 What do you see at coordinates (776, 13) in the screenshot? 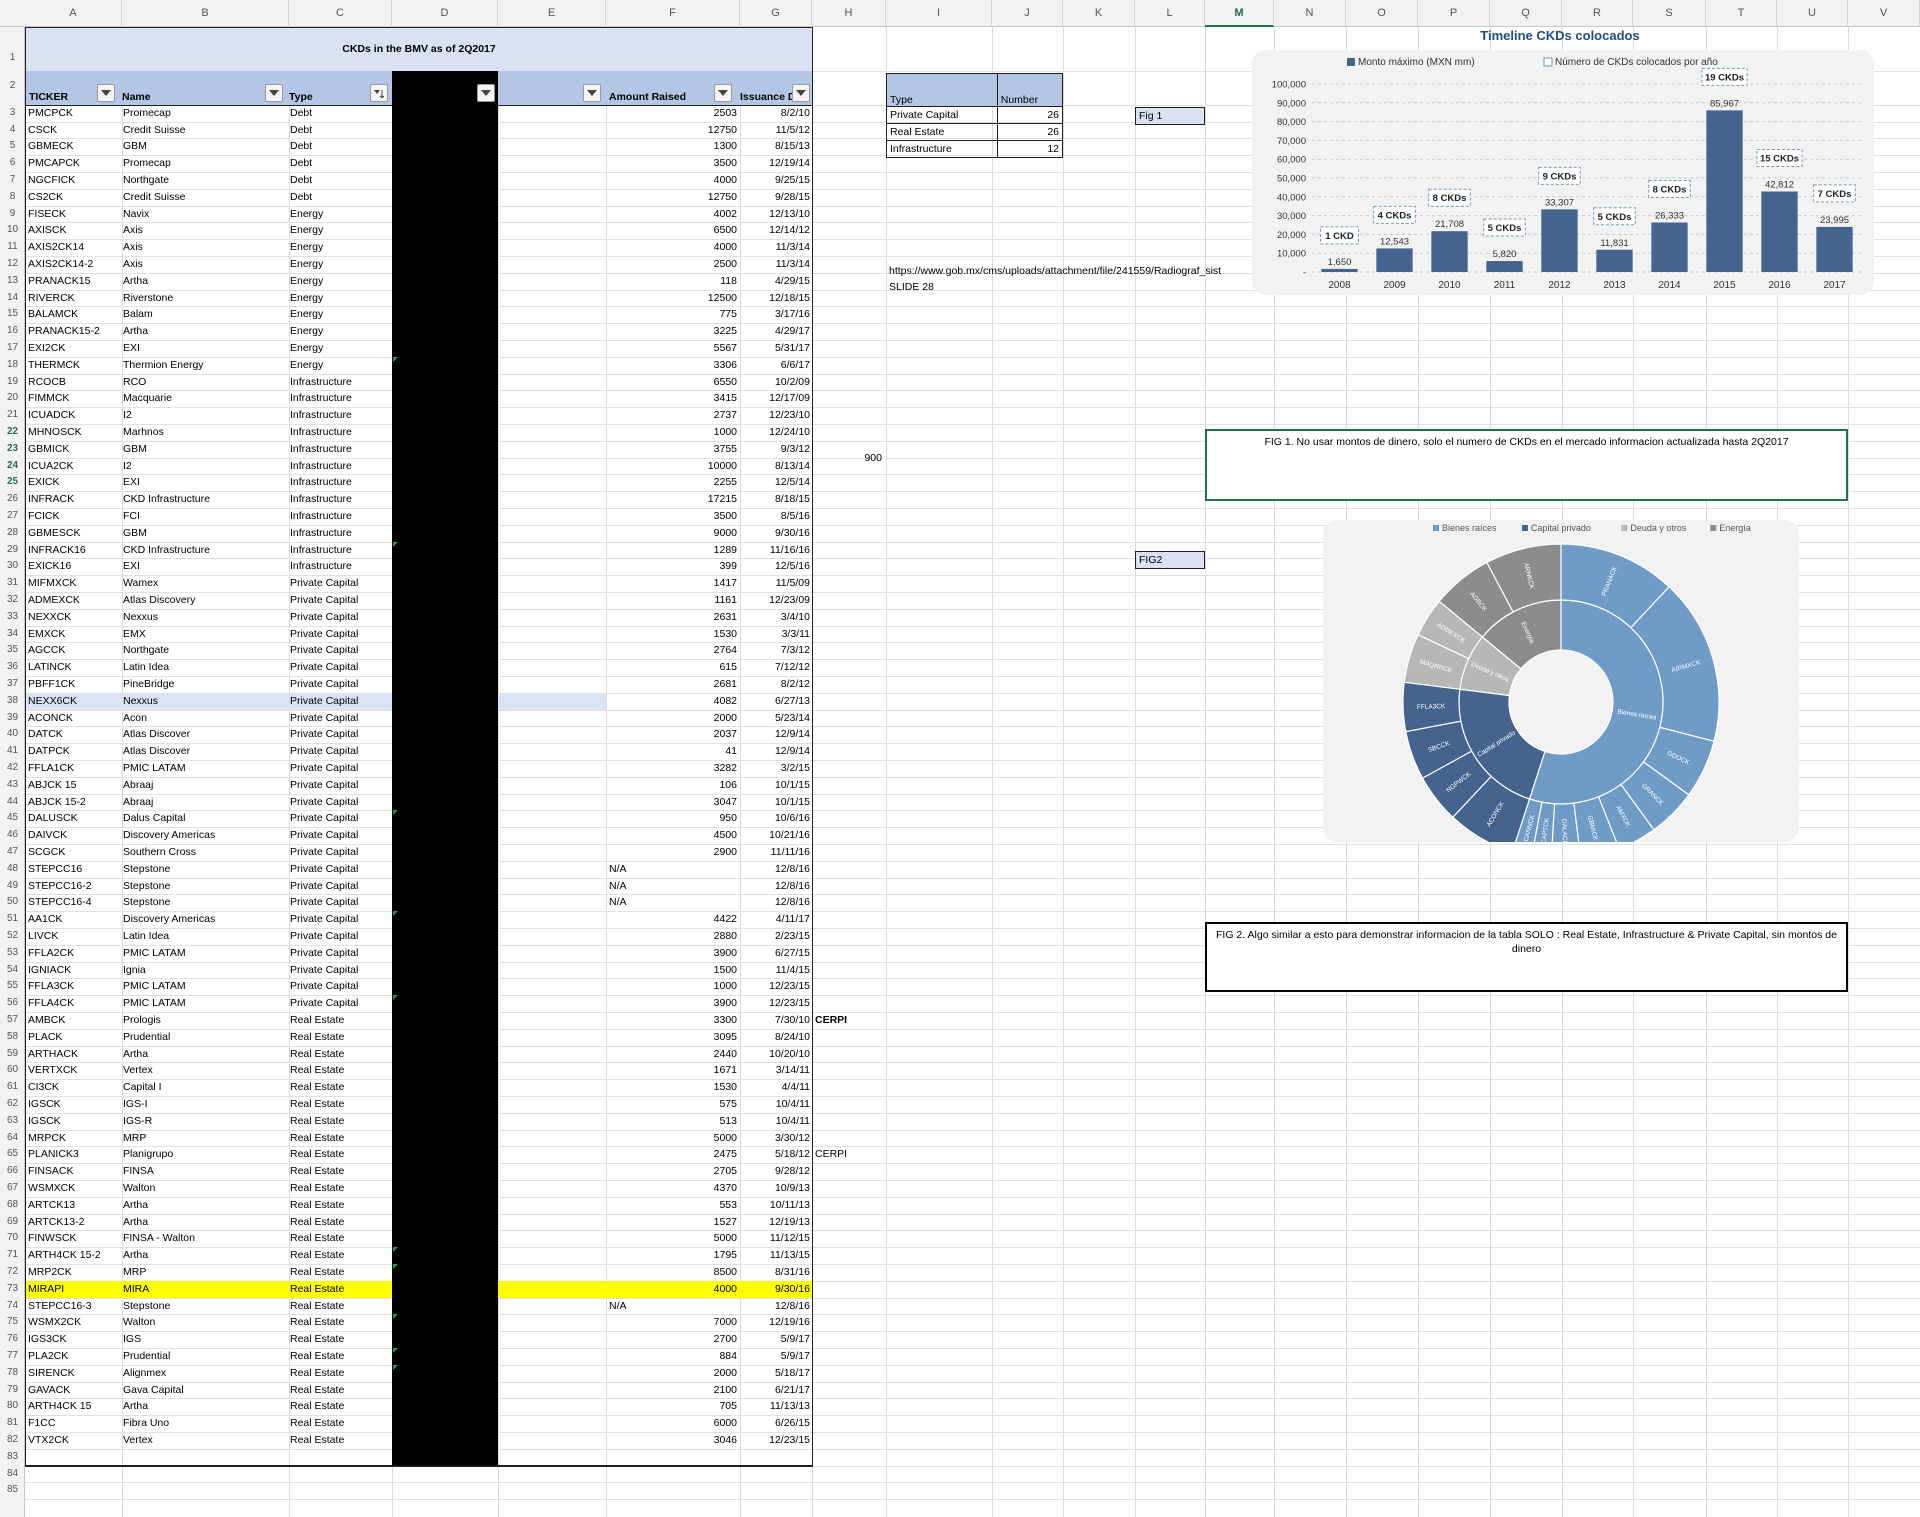
I see `column-header-g: G` at bounding box center [776, 13].